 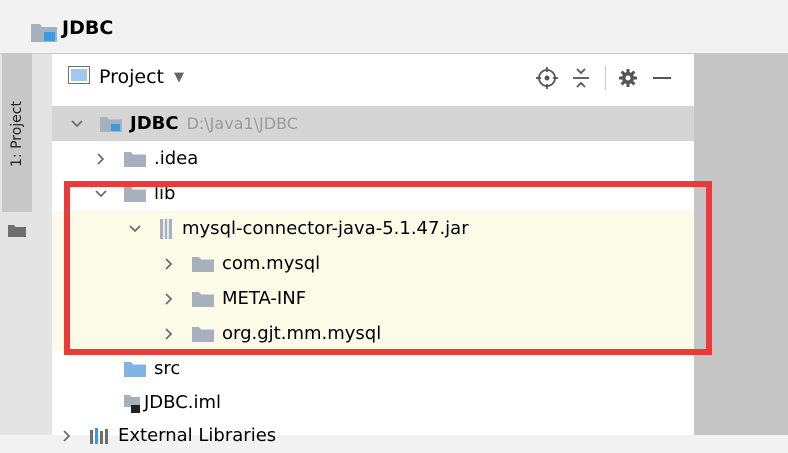 What do you see at coordinates (373, 123) in the screenshot?
I see `tree-item-jdbc: JDBC D:\Java1\JDBC` at bounding box center [373, 123].